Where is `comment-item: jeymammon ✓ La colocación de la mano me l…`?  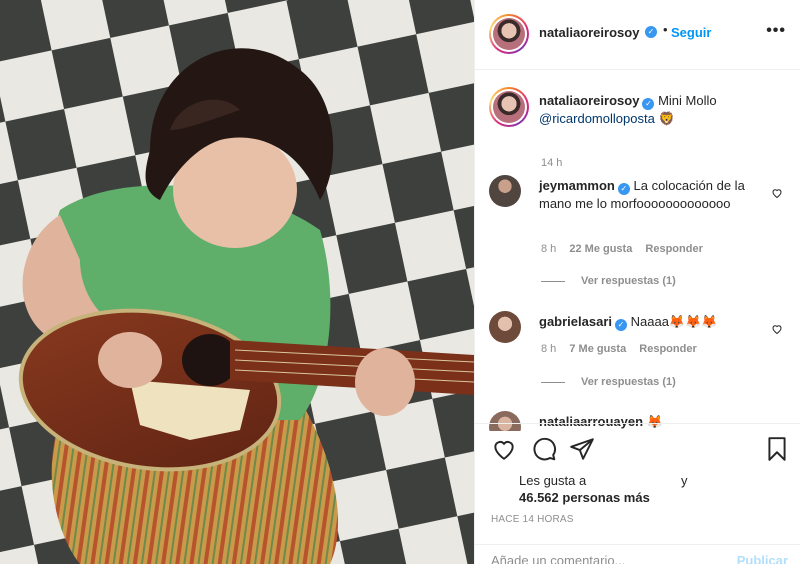 comment-item: jeymammon ✓ La colocación de la mano me l… is located at coordinates (639, 235).